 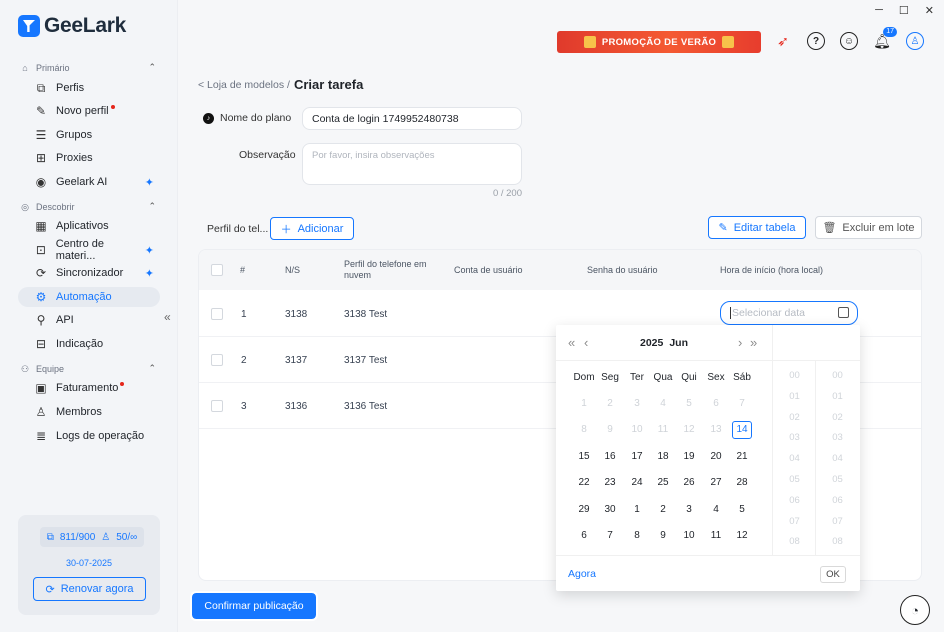 What do you see at coordinates (837, 521) in the screenshot?
I see `minute-option: 07` at bounding box center [837, 521].